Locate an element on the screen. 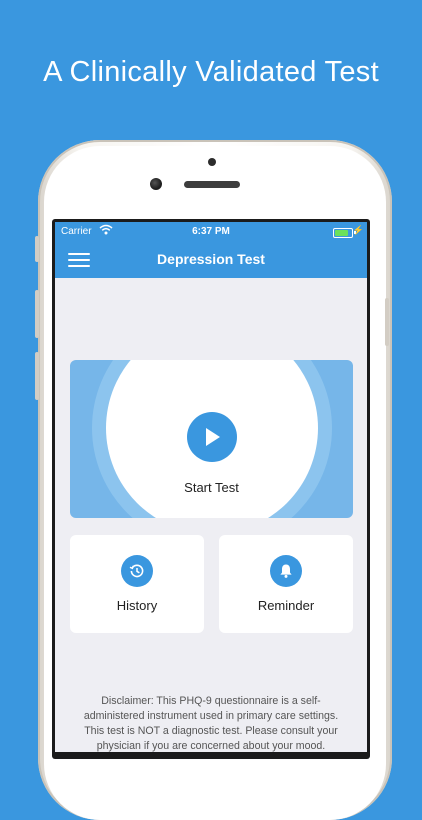 This screenshot has height=820, width=422. start-test-button: Start Test is located at coordinates (211, 439).